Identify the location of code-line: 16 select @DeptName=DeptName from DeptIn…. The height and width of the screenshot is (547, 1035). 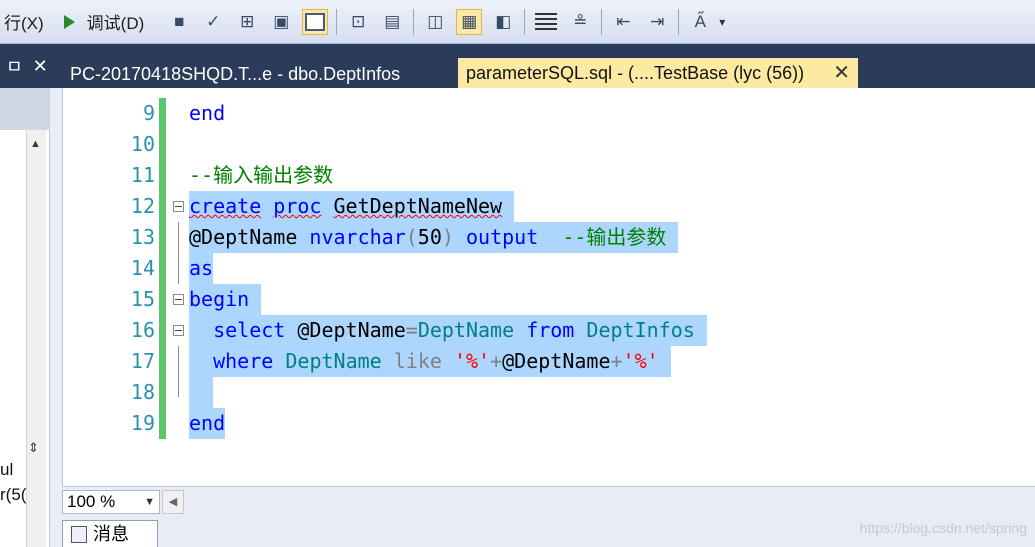
(549, 330).